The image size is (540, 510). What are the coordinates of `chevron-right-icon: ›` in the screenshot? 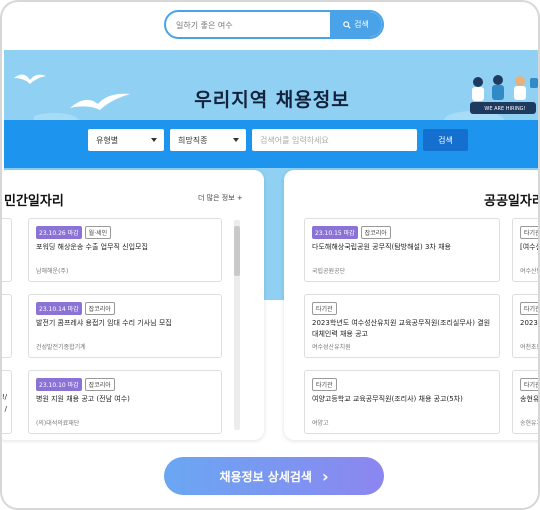 It's located at (325, 476).